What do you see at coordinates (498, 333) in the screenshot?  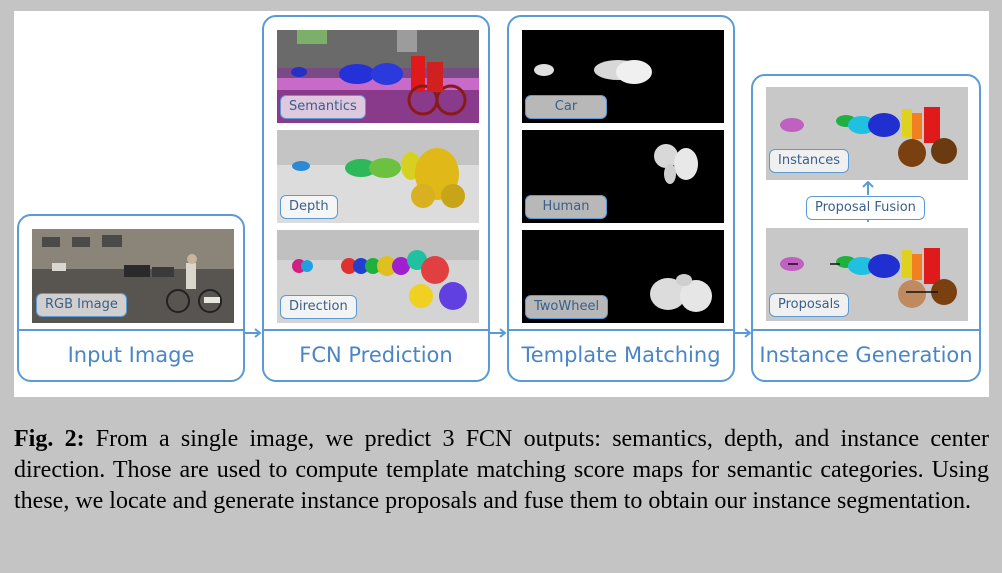 I see `arrow-fcn-to-template` at bounding box center [498, 333].